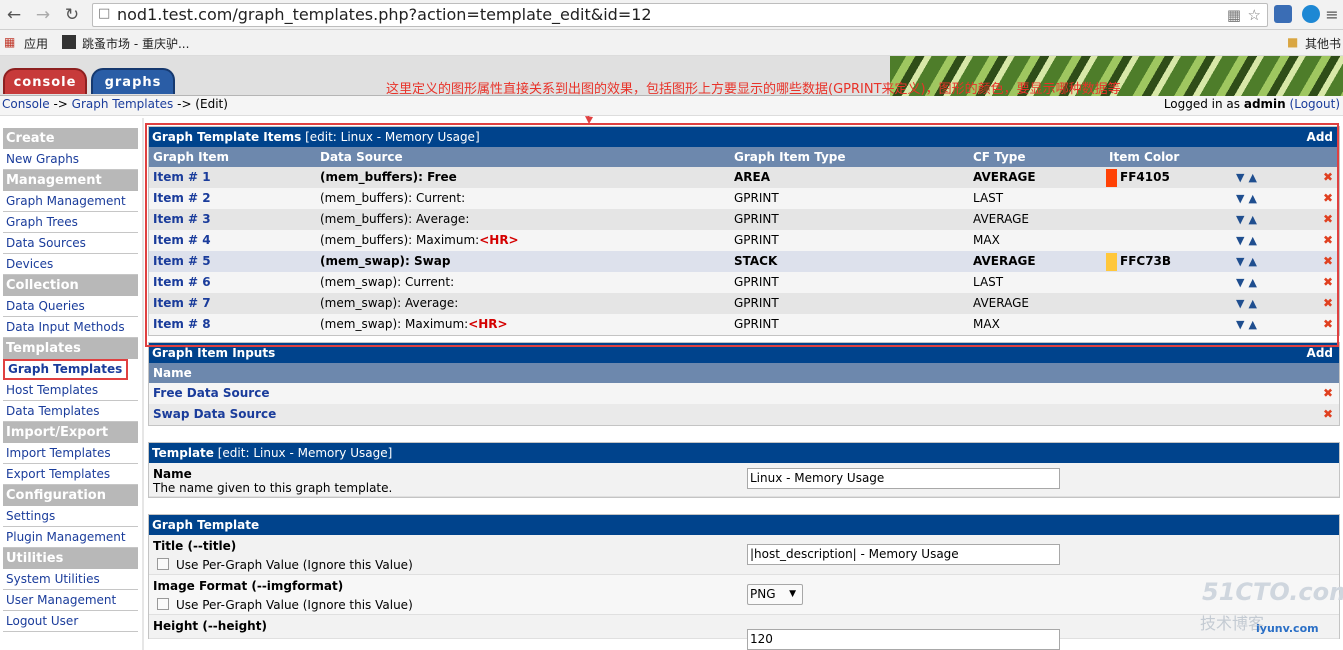 The height and width of the screenshot is (650, 1343). I want to click on color-swatch, so click(1111, 262).